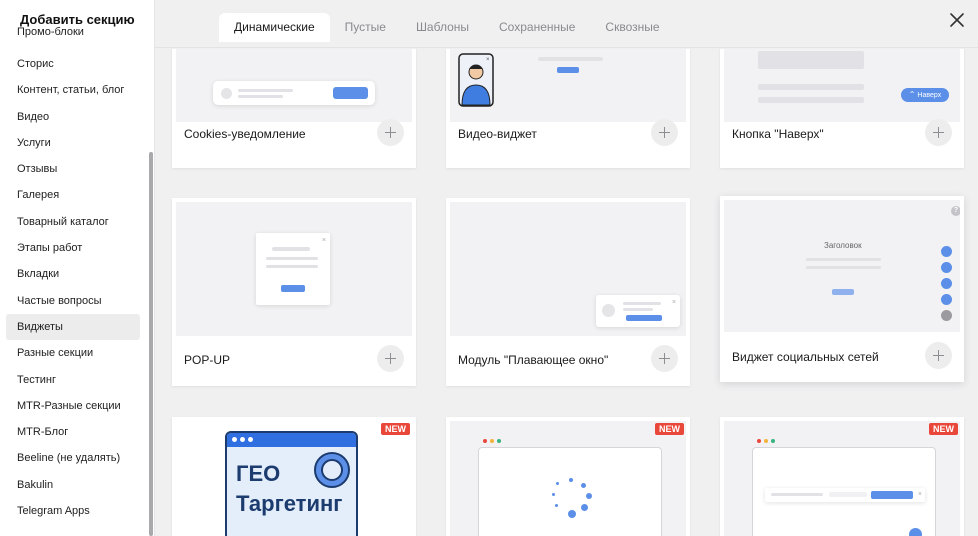  I want to click on sidebar-item-stories: Сторис, so click(73, 64).